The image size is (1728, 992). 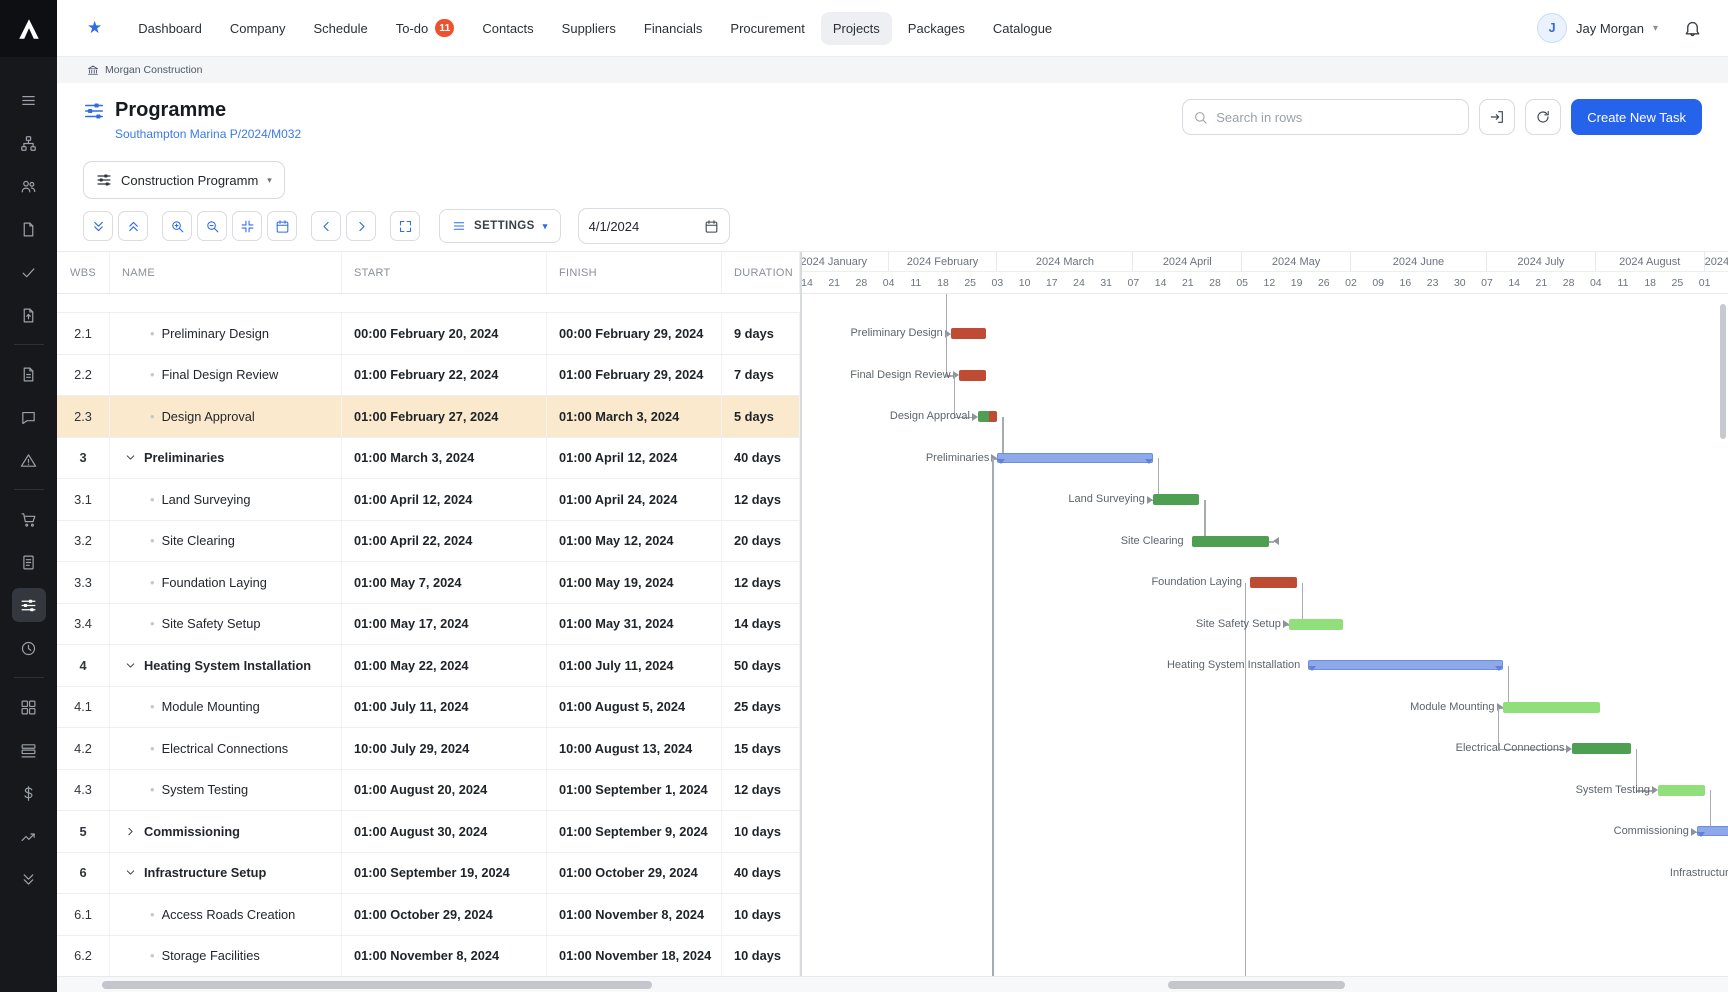 What do you see at coordinates (177, 226) in the screenshot?
I see `zoom-in-button` at bounding box center [177, 226].